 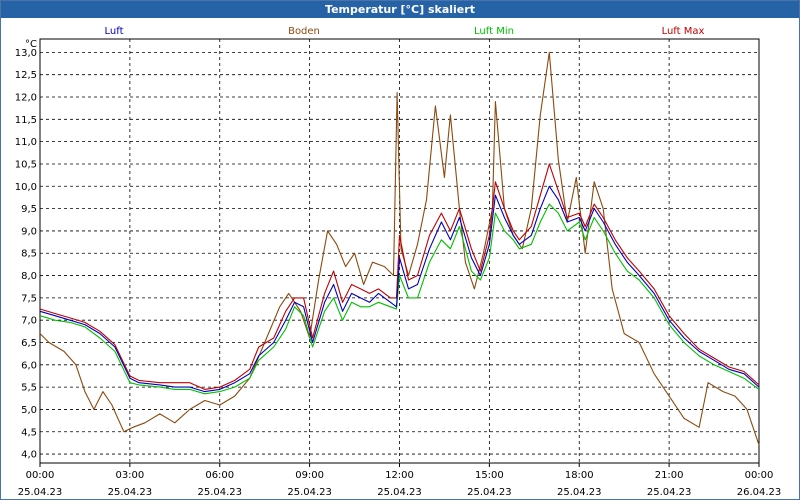 I want to click on y-tick-label: 6,0, so click(x=29, y=365).